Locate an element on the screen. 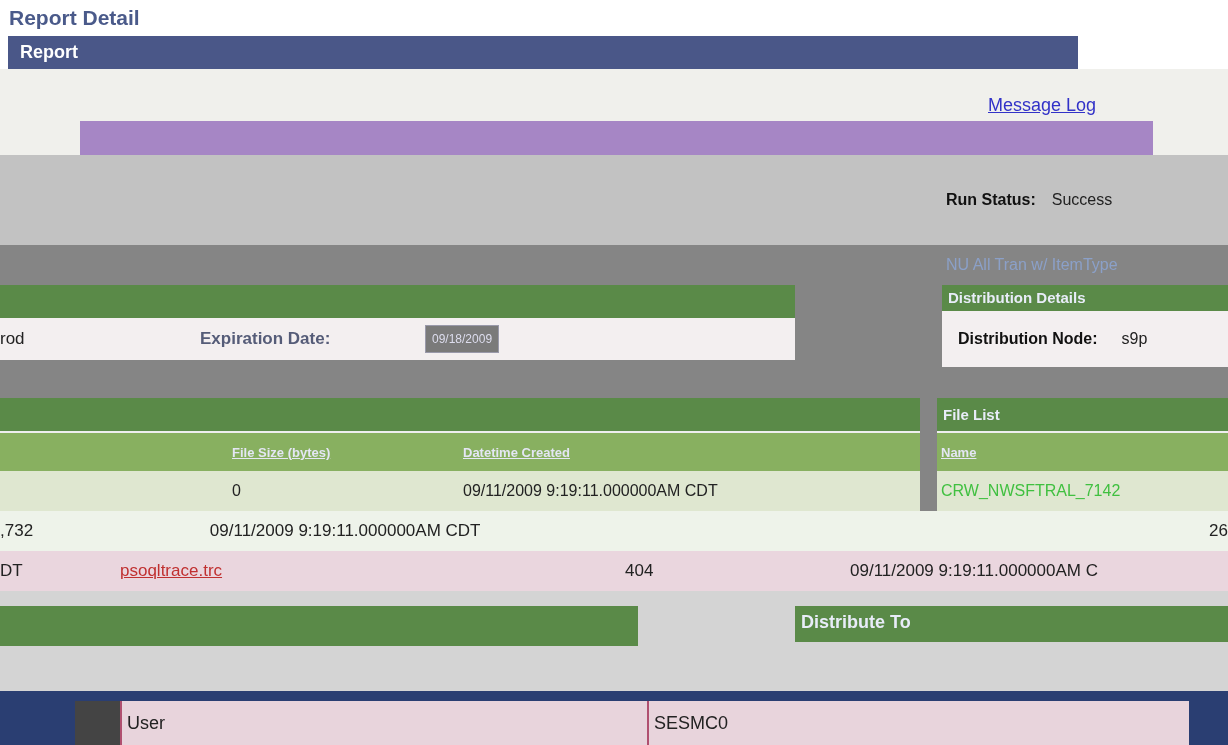 Image resolution: width=1228 pixels, height=745 pixels. table-header: File List is located at coordinates (1082, 414).